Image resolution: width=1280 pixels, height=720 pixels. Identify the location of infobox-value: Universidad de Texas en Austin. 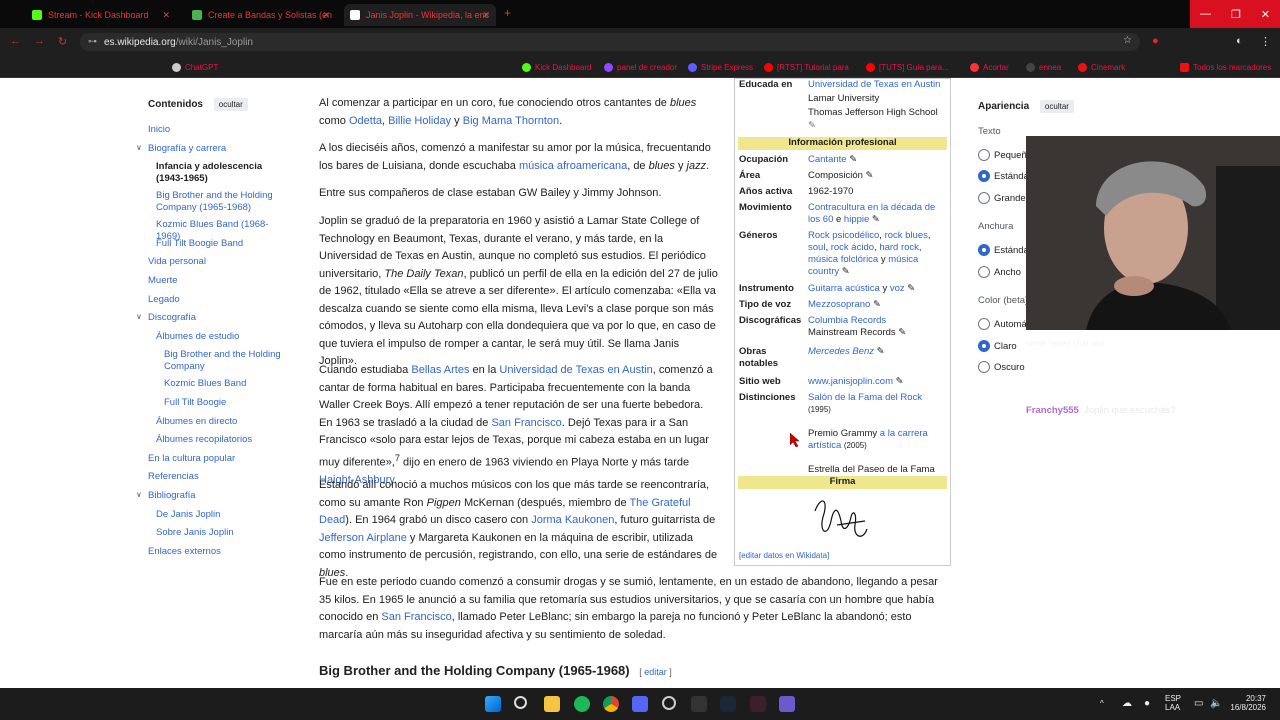
(877, 85).